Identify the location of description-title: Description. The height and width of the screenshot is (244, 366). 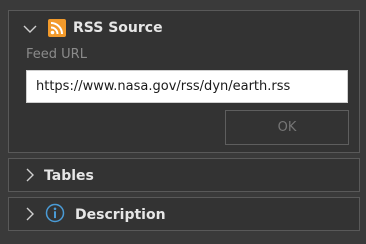
(120, 215).